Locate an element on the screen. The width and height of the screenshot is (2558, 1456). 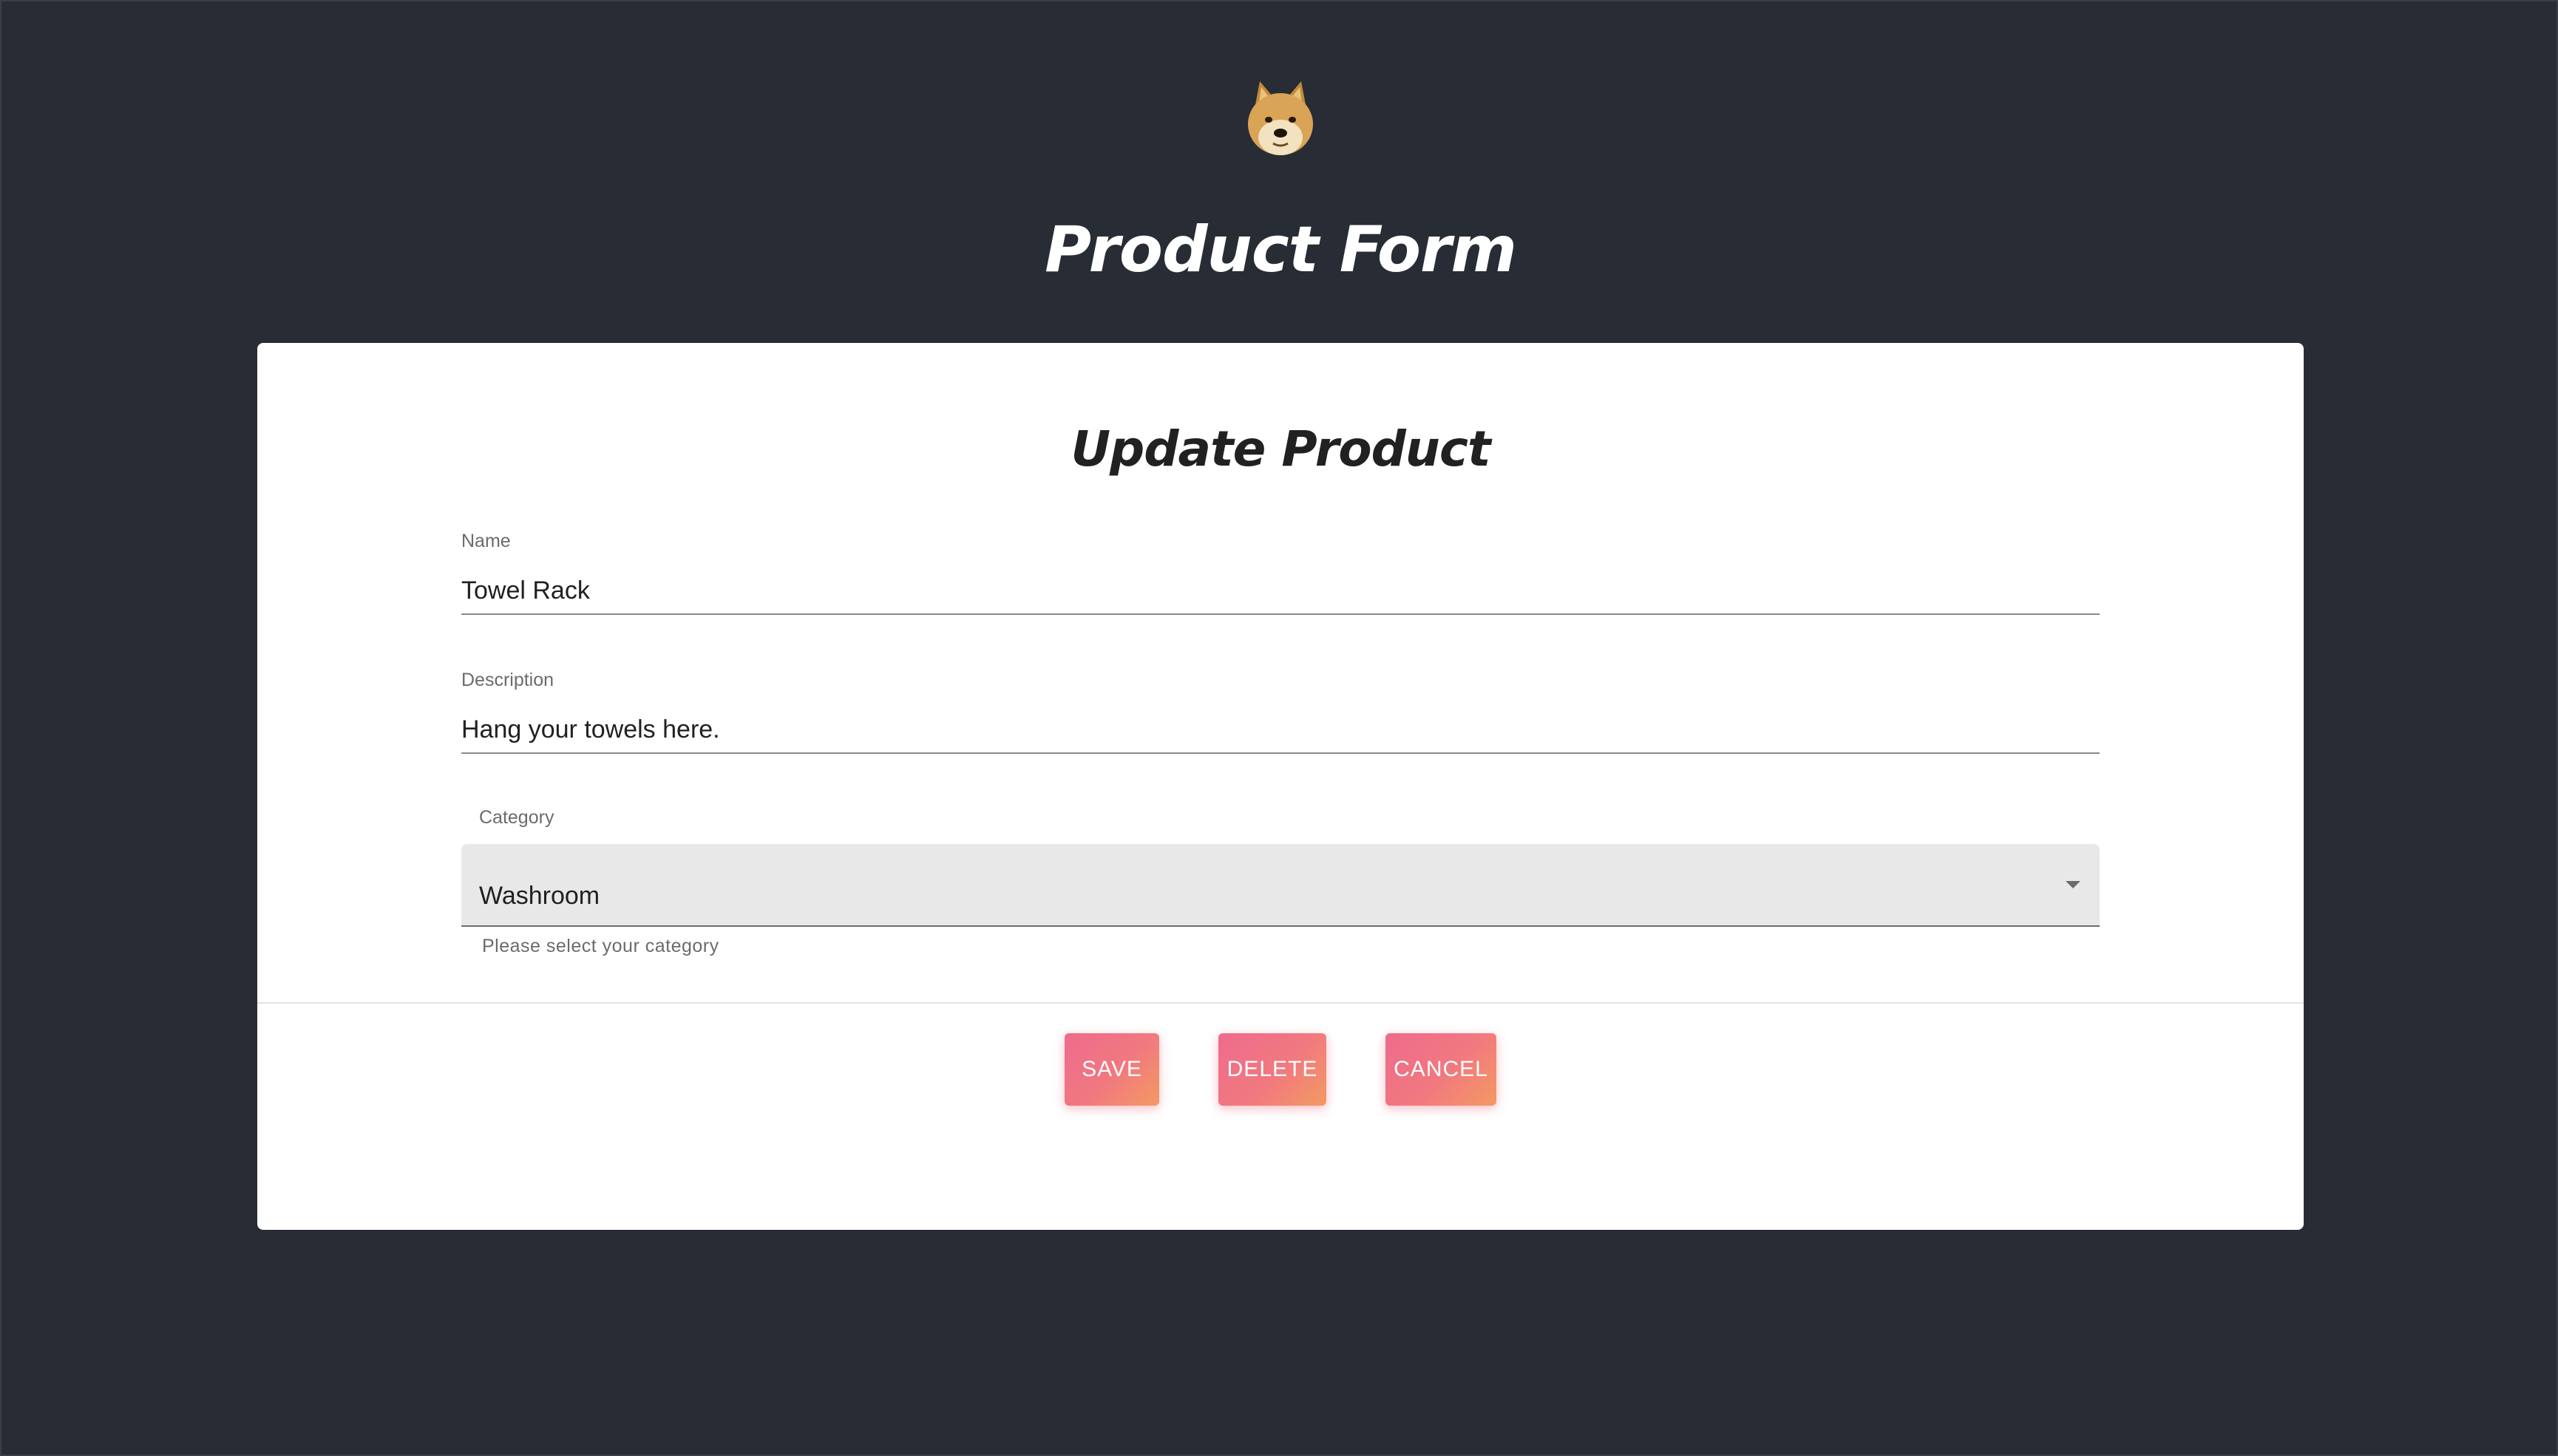
description-field: Description is located at coordinates (1281, 711).